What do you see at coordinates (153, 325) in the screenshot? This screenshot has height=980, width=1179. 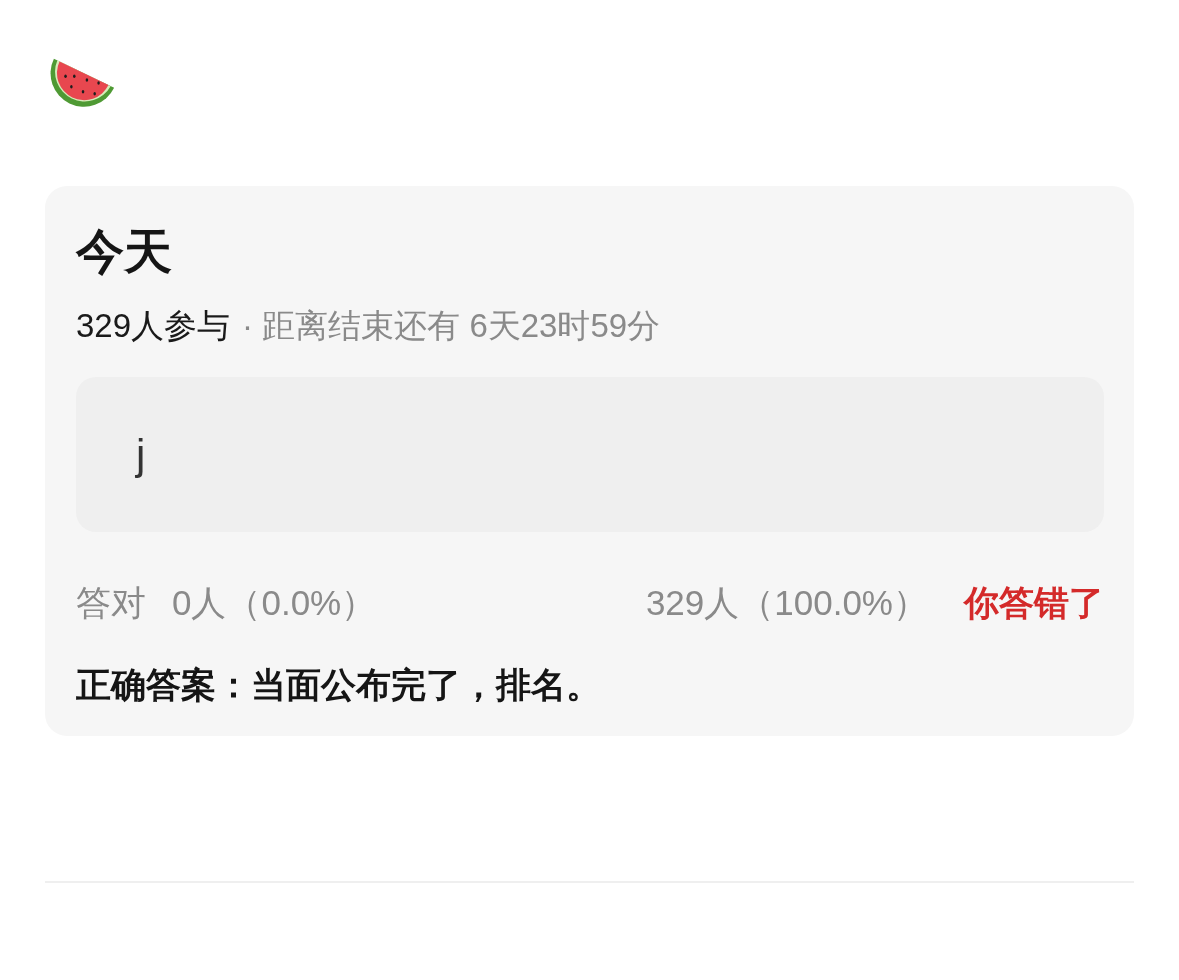 I see `participant-count: 329人参与` at bounding box center [153, 325].